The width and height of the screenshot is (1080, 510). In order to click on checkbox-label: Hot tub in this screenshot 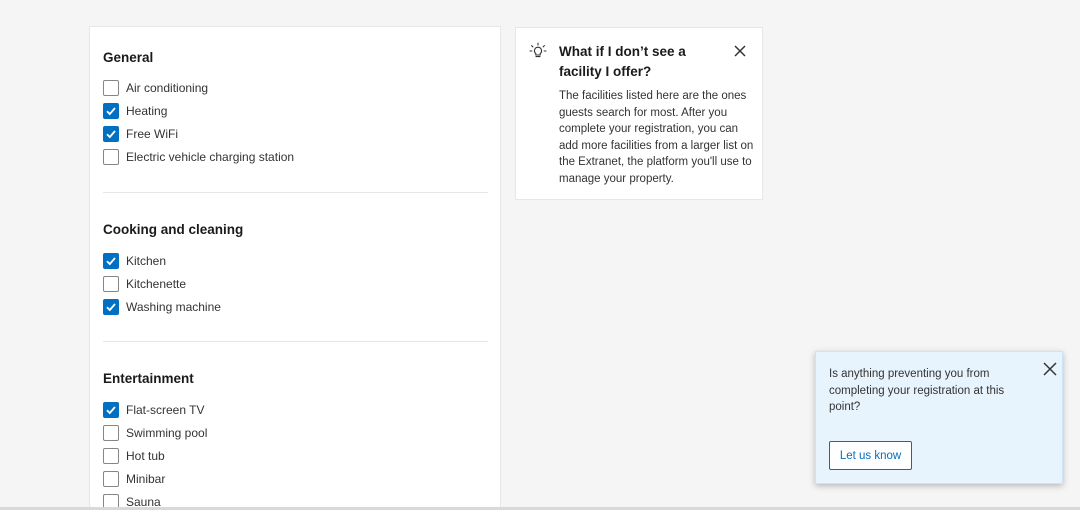, I will do `click(145, 456)`.